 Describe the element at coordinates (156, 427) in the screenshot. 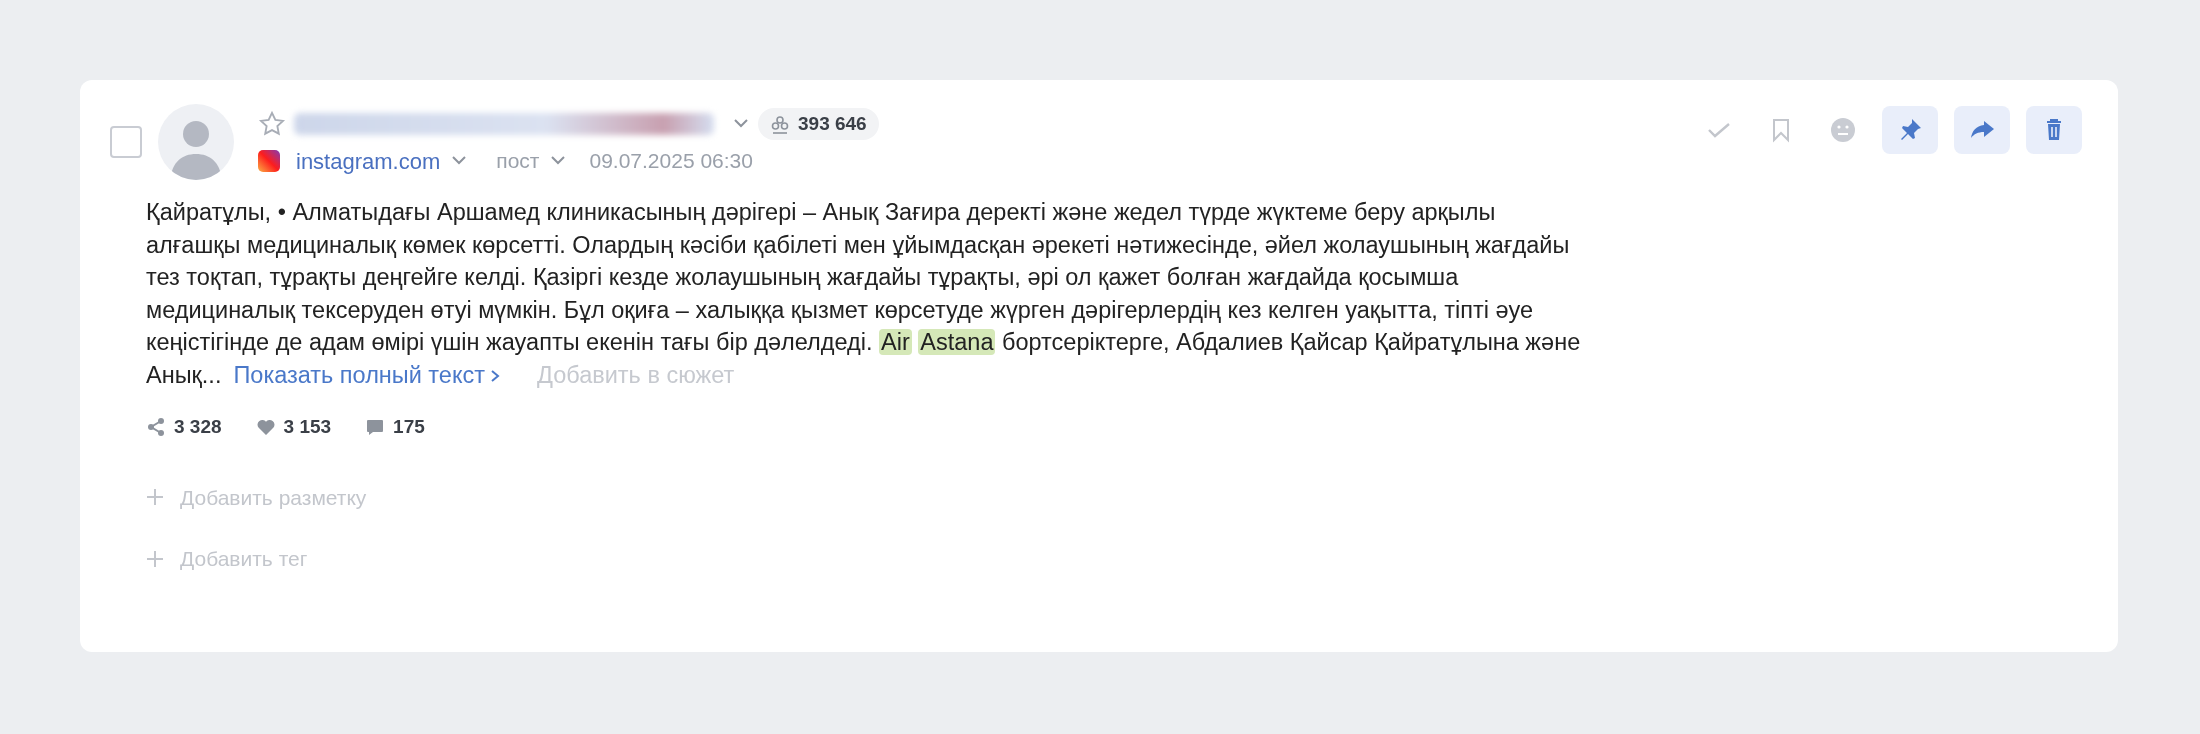

I see `share-icon` at that location.